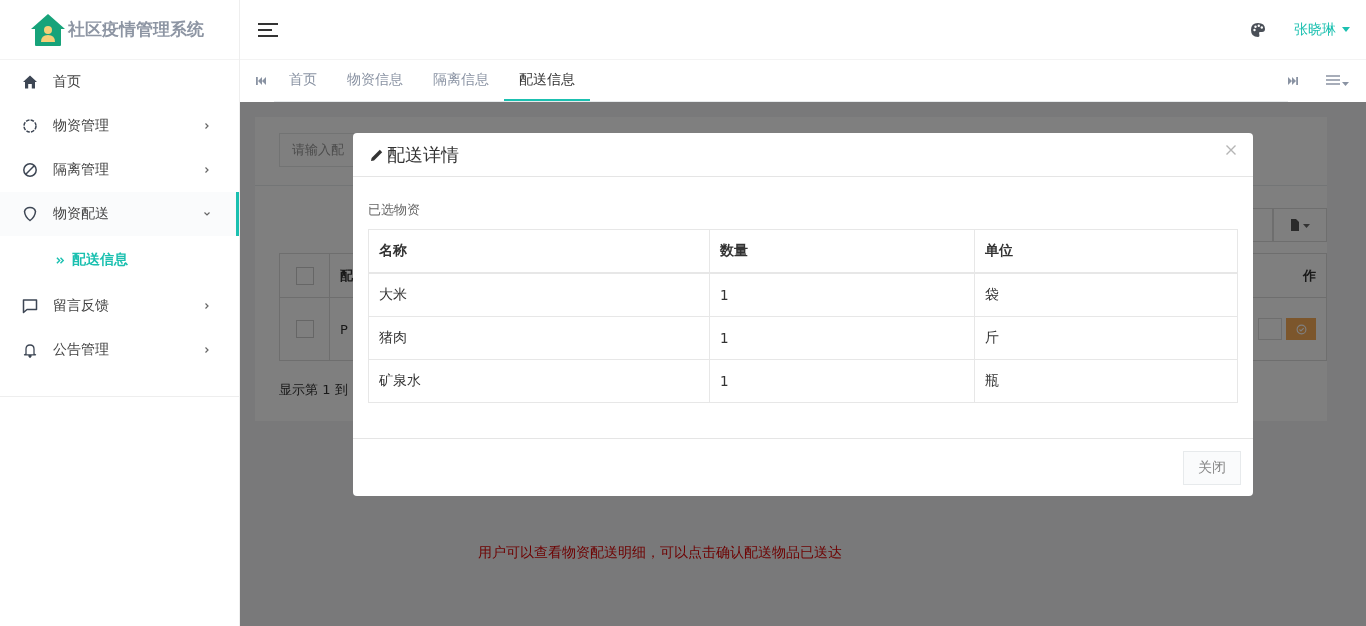 The width and height of the screenshot is (1366, 626). What do you see at coordinates (119, 350) in the screenshot?
I see `sidebar-item: 公告管理` at bounding box center [119, 350].